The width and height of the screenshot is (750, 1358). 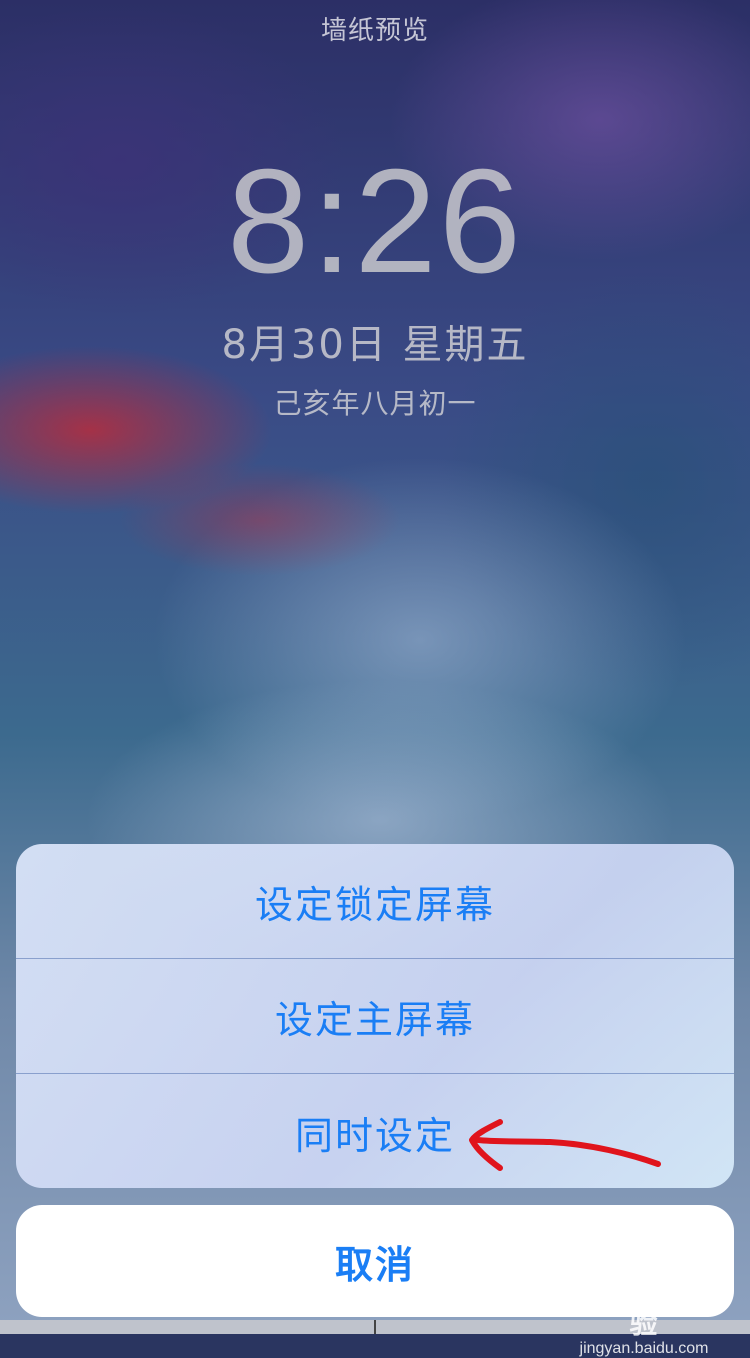 I want to click on baidu-jingyan-watermark: Bai du 经验 jingyan.baidu.com, so click(x=644, y=1310).